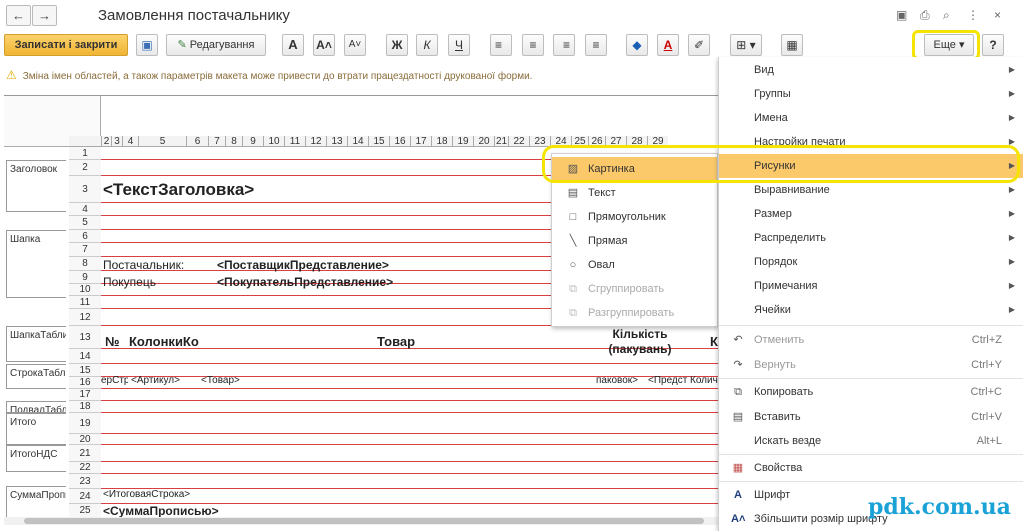  Describe the element at coordinates (792, 45) in the screenshot. I see `grid-icon: ▦` at that location.